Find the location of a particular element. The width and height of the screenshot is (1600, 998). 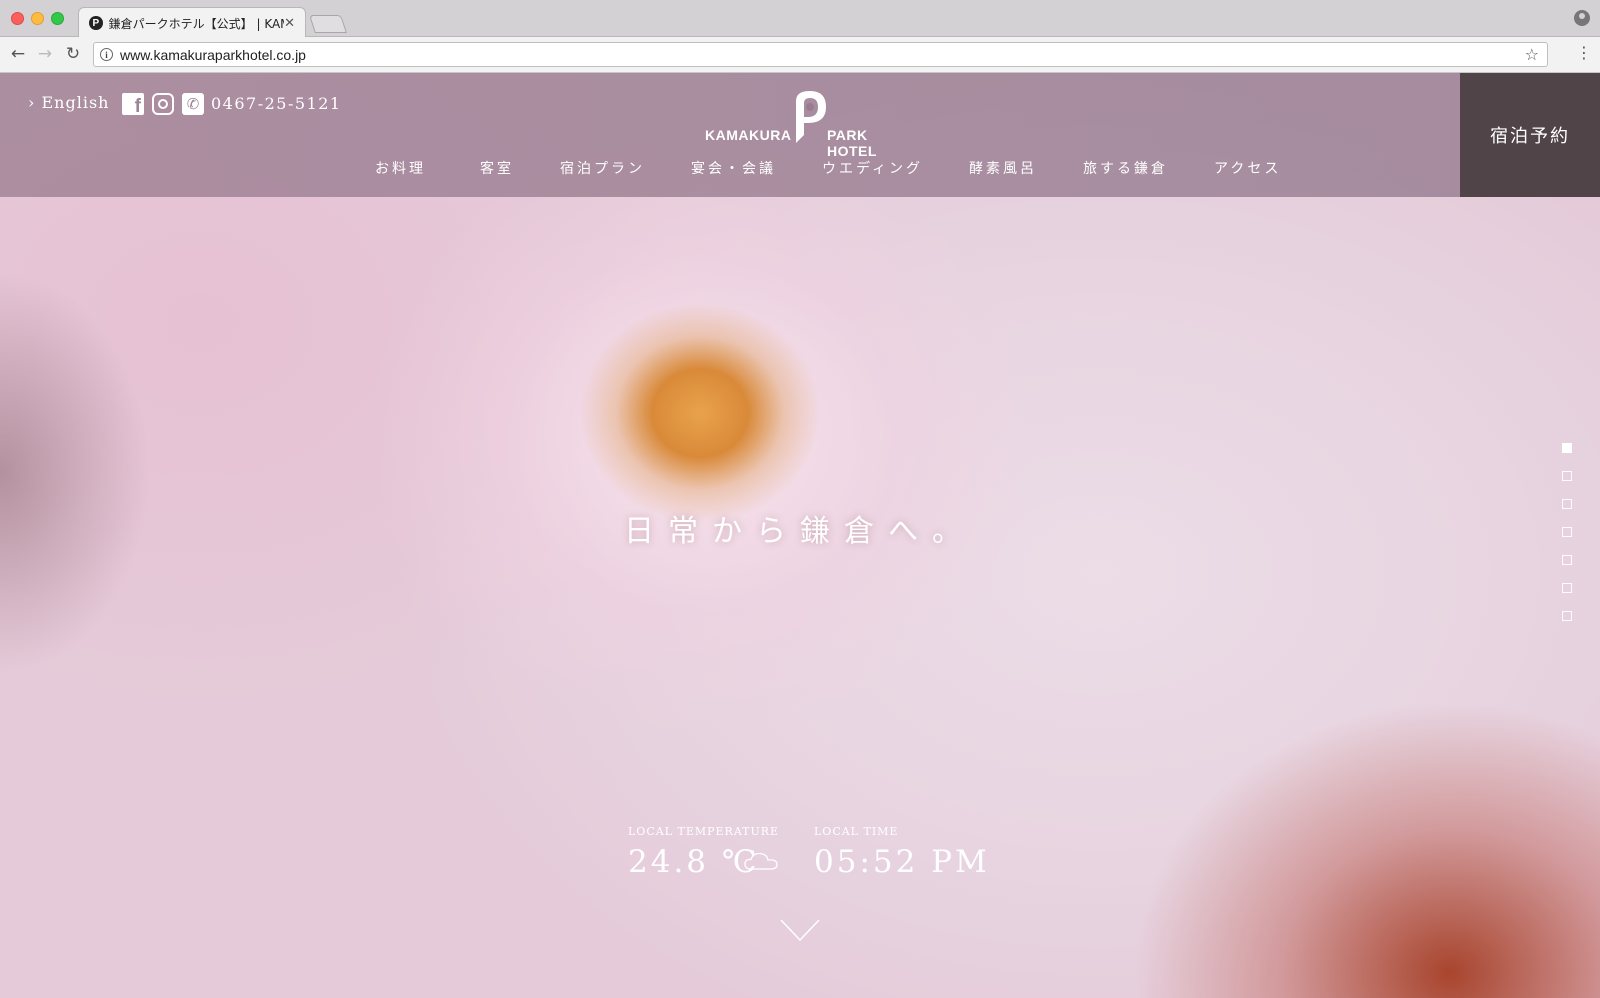

browser-tab: P 鎌倉パークホテル【公式】 | KAMAKURA PARK HOTEL ✕ is located at coordinates (192, 22).